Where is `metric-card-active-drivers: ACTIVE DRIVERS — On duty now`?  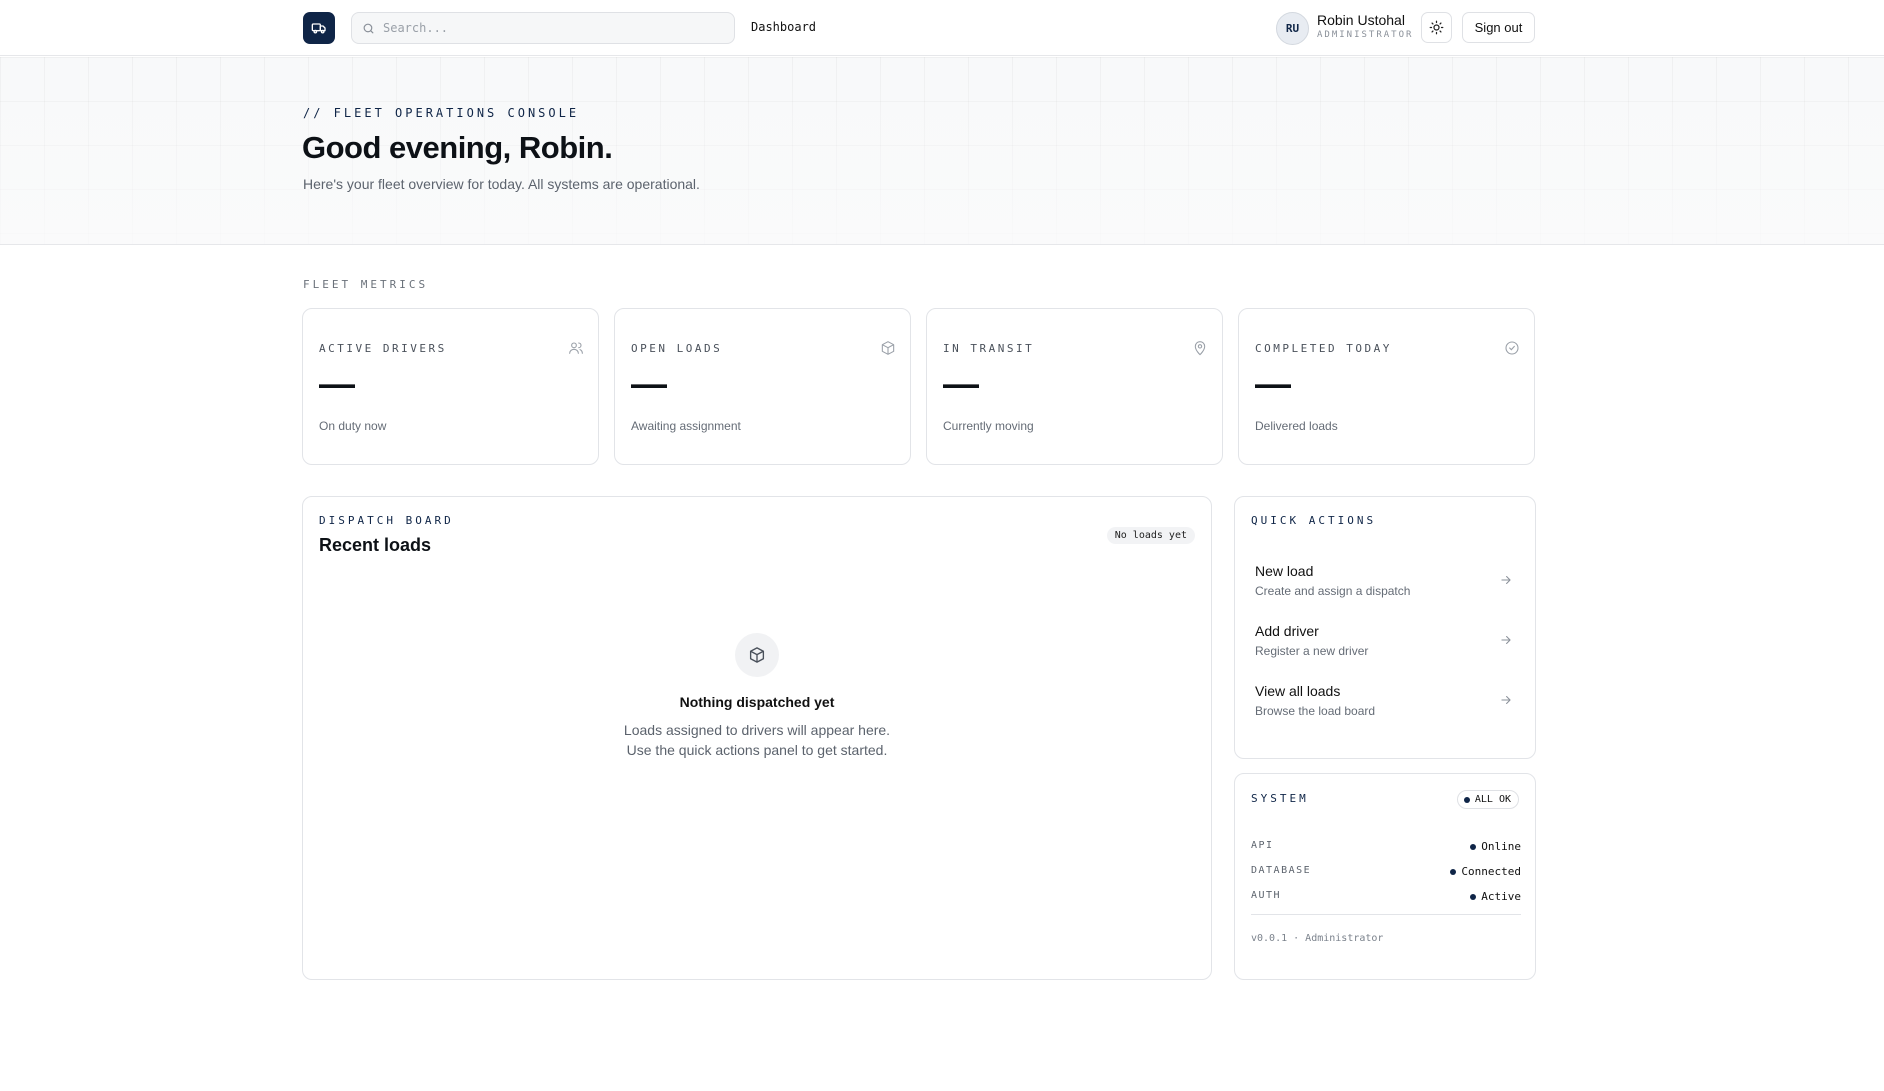
metric-card-active-drivers: ACTIVE DRIVERS — On duty now is located at coordinates (450, 386).